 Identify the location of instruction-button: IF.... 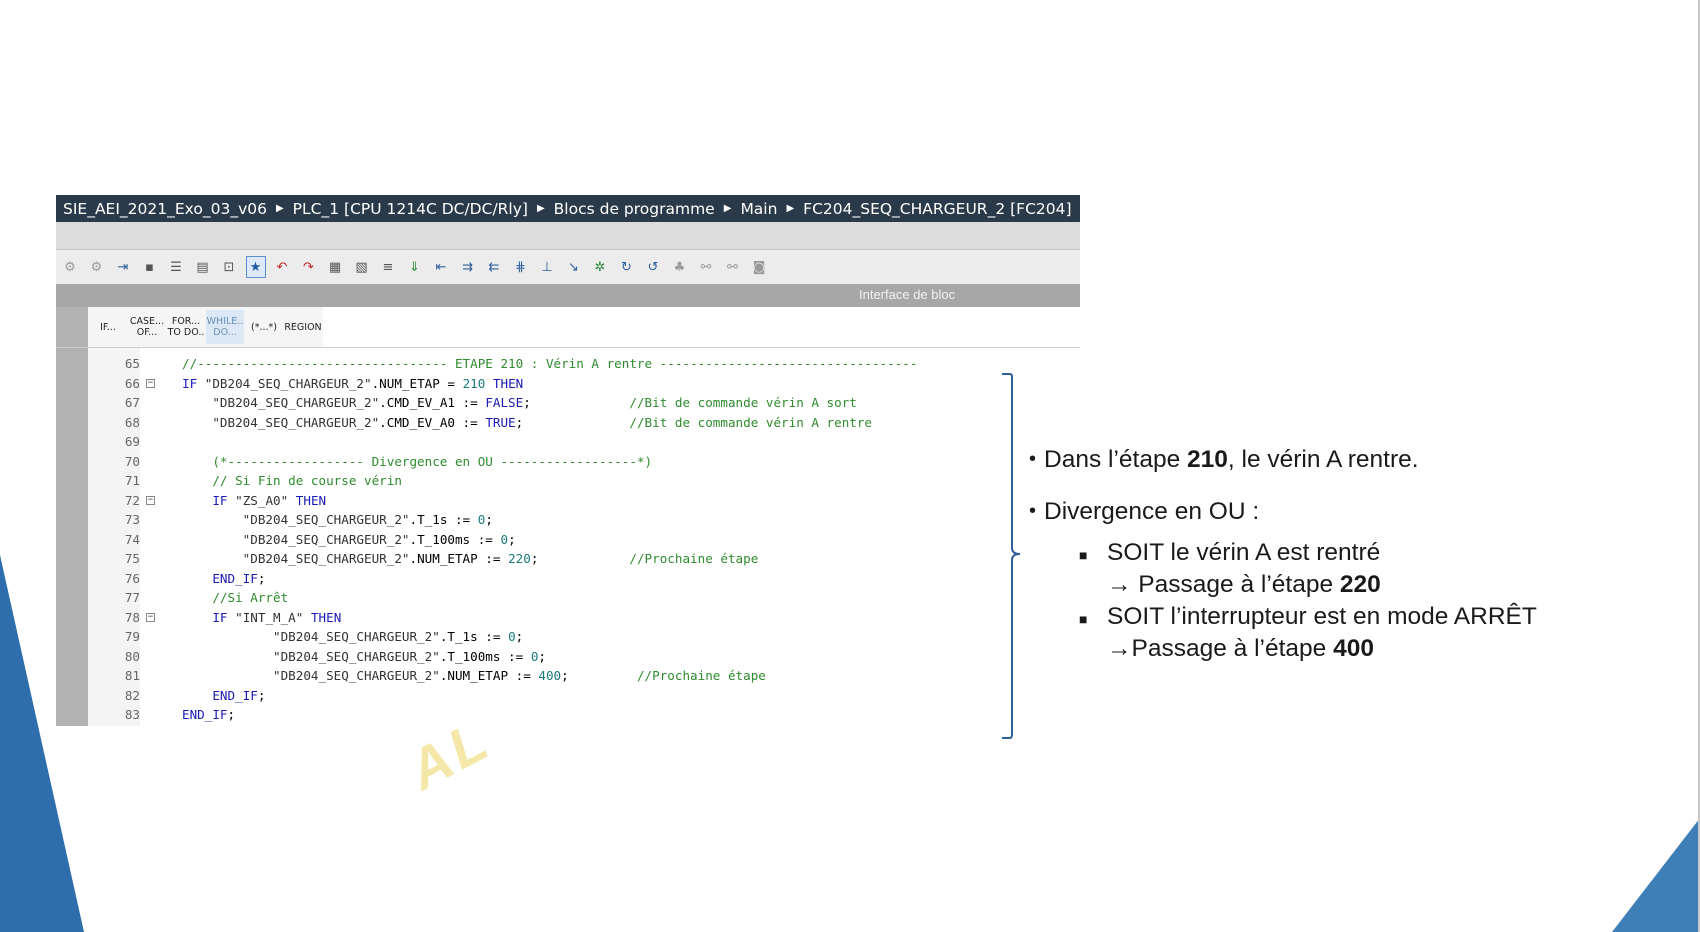
(108, 327).